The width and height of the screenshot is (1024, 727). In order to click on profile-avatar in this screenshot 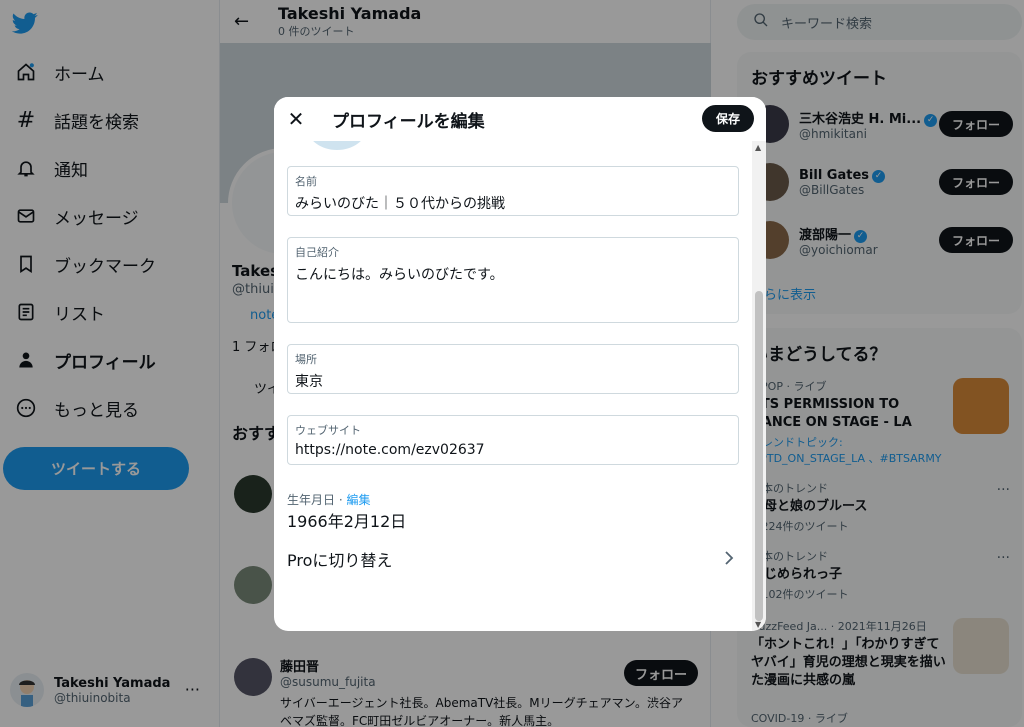, I will do `click(337, 147)`.